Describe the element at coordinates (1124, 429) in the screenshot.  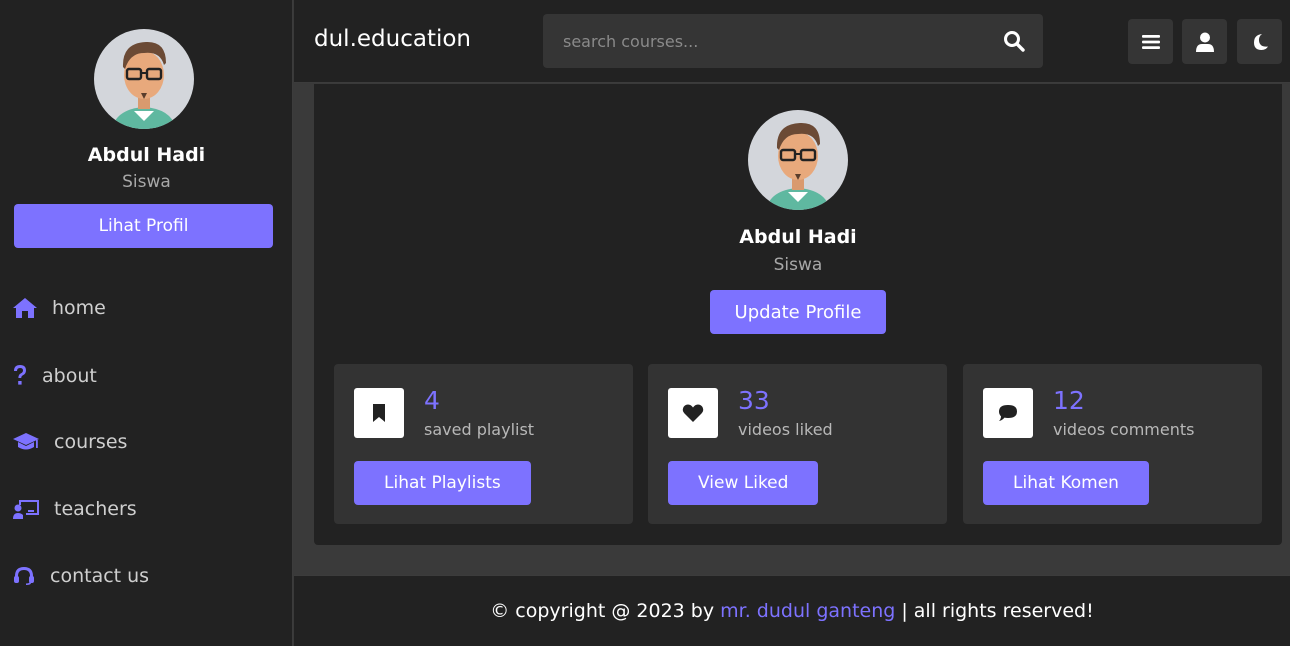
I see `stat-label: videos comments` at that location.